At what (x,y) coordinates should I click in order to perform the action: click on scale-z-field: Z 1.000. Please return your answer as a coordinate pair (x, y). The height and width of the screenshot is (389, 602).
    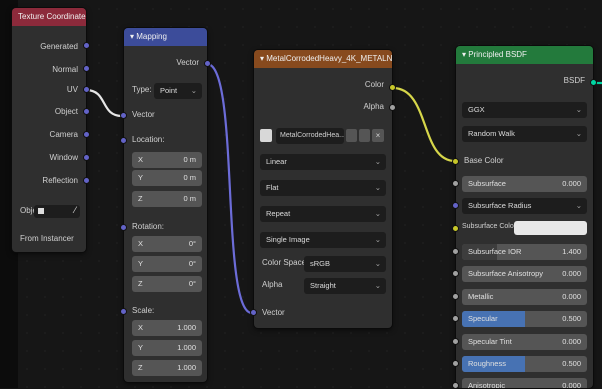
    Looking at the image, I should click on (167, 368).